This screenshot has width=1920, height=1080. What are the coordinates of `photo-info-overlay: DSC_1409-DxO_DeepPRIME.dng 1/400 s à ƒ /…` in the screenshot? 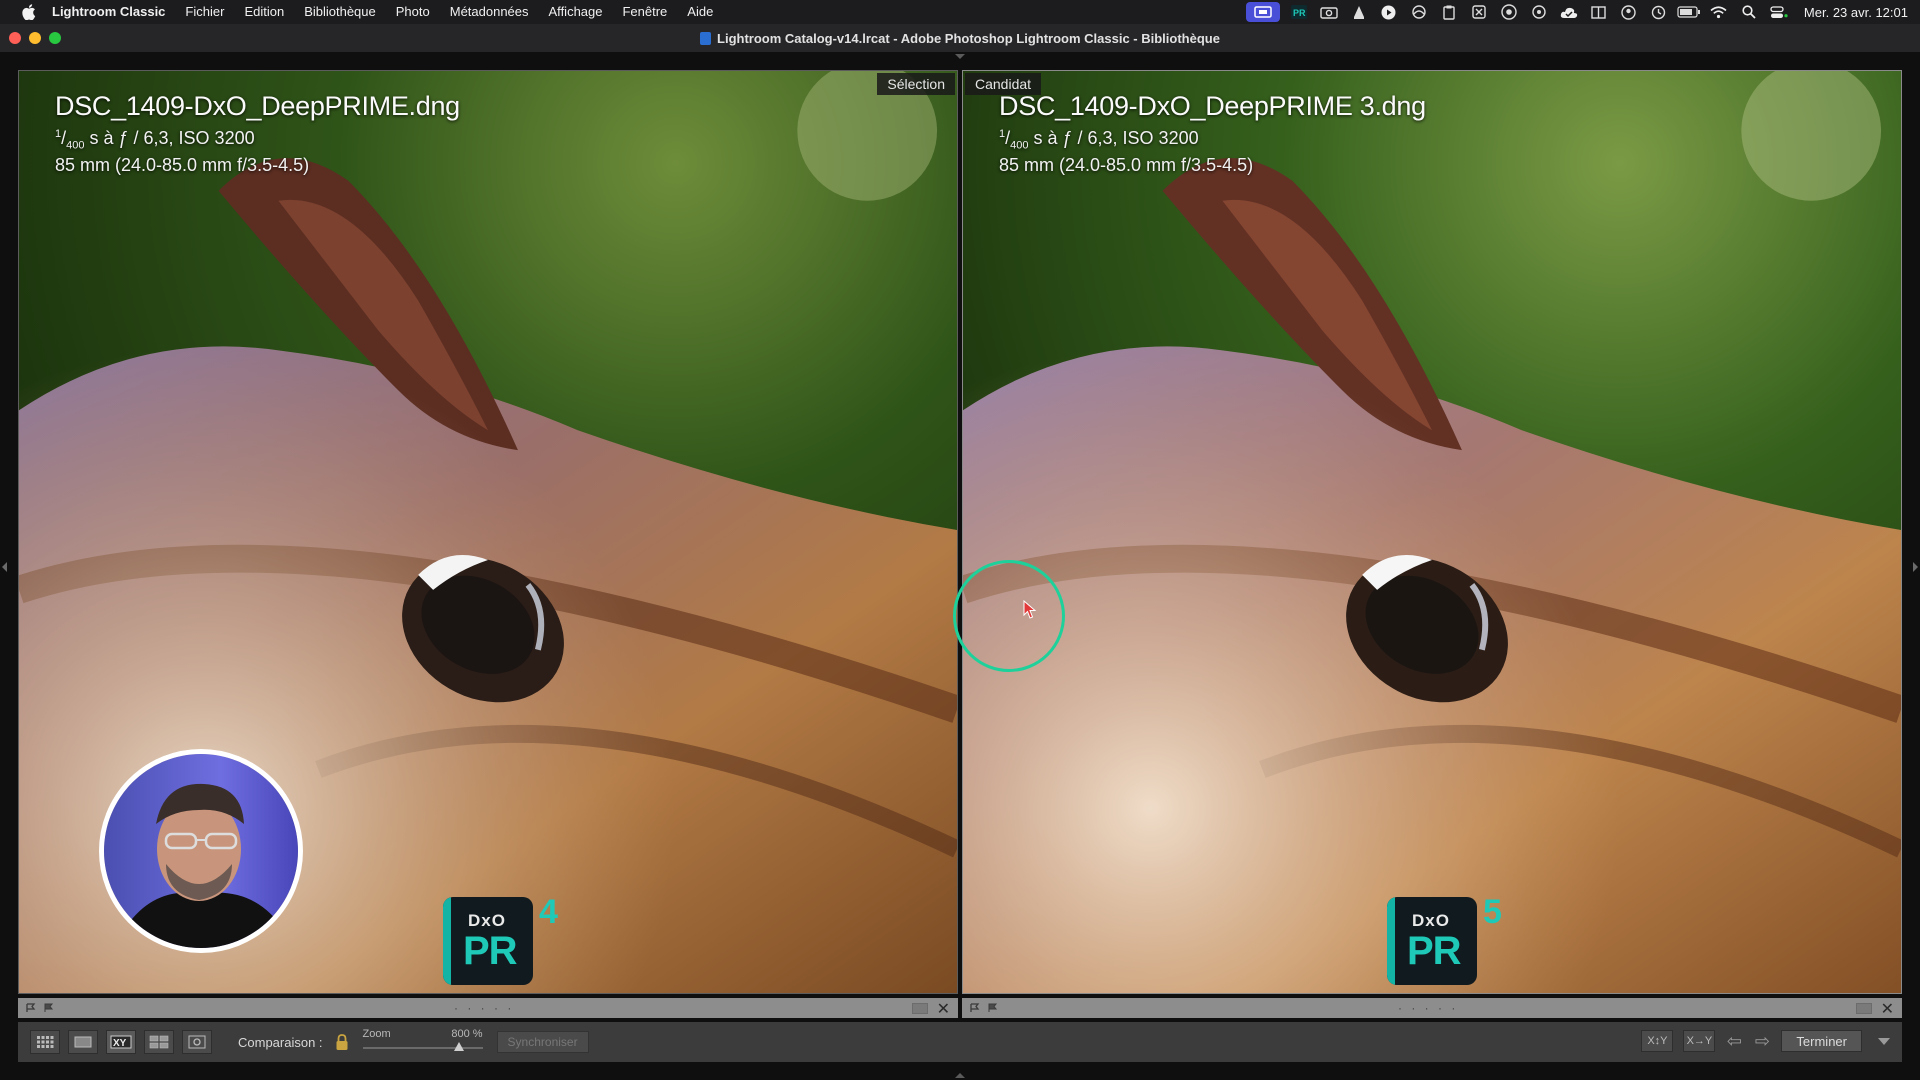 It's located at (257, 133).